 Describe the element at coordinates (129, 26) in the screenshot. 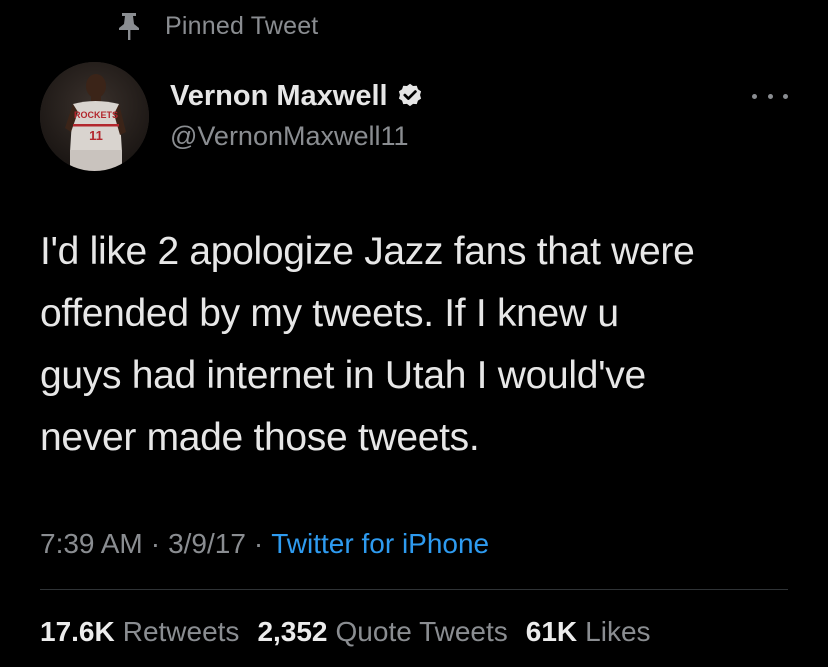

I see `pin-icon` at that location.